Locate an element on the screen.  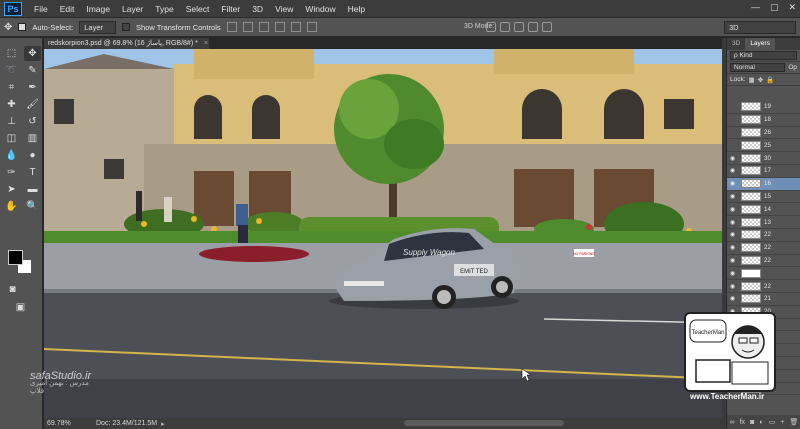
lock-pixels-icon: ▦ is located at coordinates (752, 80).